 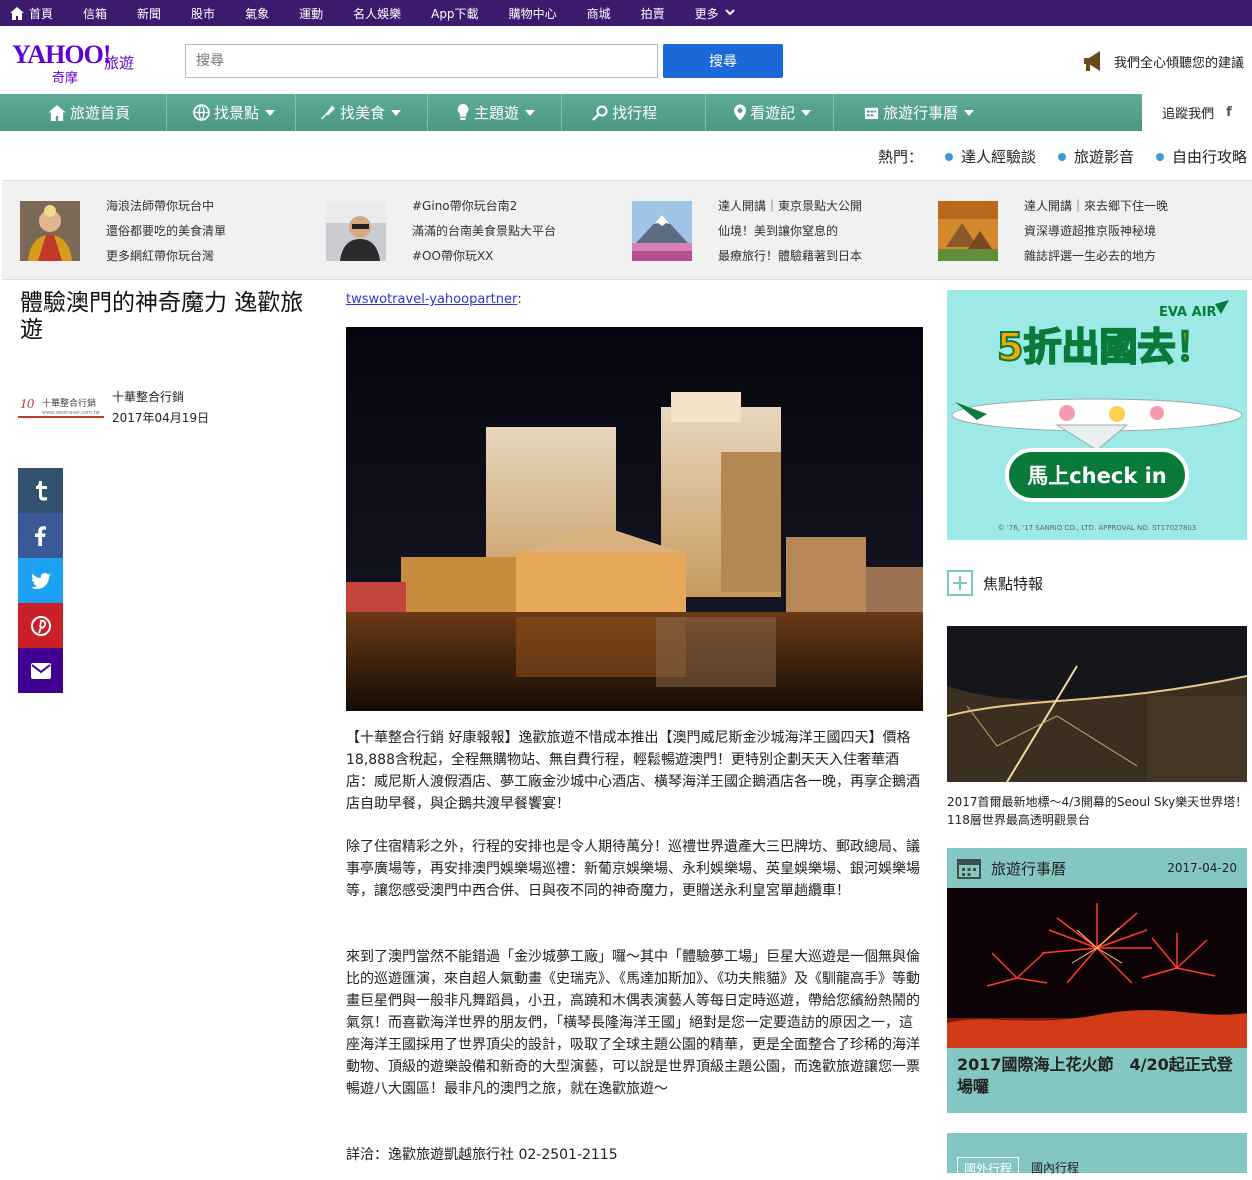 I want to click on topbar-item-celebrity: 名人娛樂, so click(x=377, y=13).